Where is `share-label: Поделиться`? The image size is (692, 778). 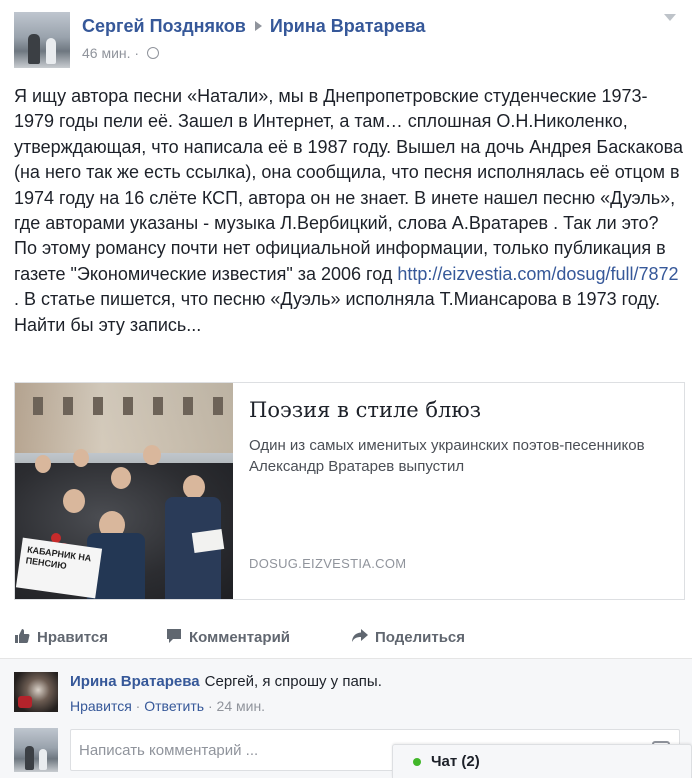 share-label: Поделиться is located at coordinates (420, 637).